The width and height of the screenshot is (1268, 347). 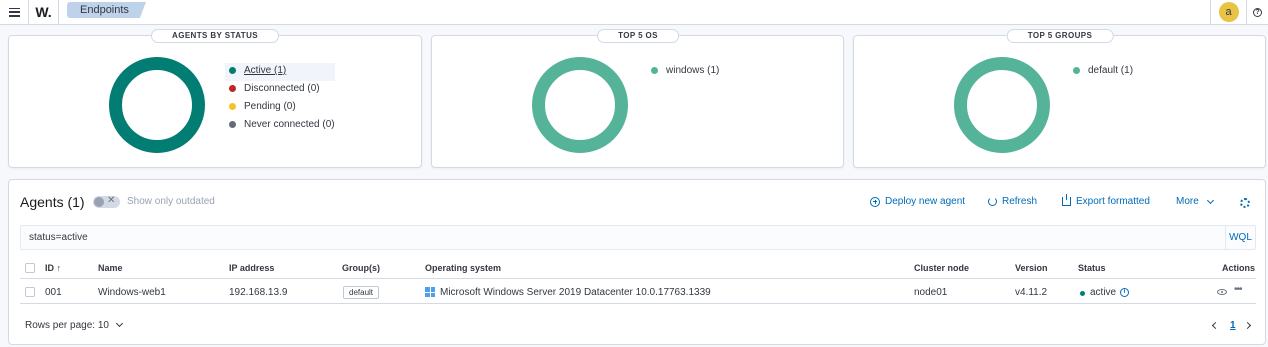 What do you see at coordinates (58, 237) in the screenshot?
I see `search-input: status=active` at bounding box center [58, 237].